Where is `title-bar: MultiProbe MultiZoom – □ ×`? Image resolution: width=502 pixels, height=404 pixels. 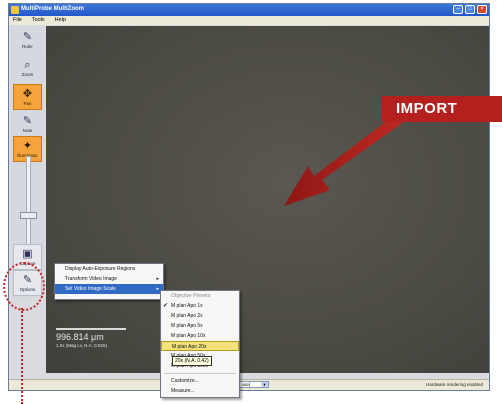
title-bar: MultiProbe MultiZoom – □ × is located at coordinates (249, 10).